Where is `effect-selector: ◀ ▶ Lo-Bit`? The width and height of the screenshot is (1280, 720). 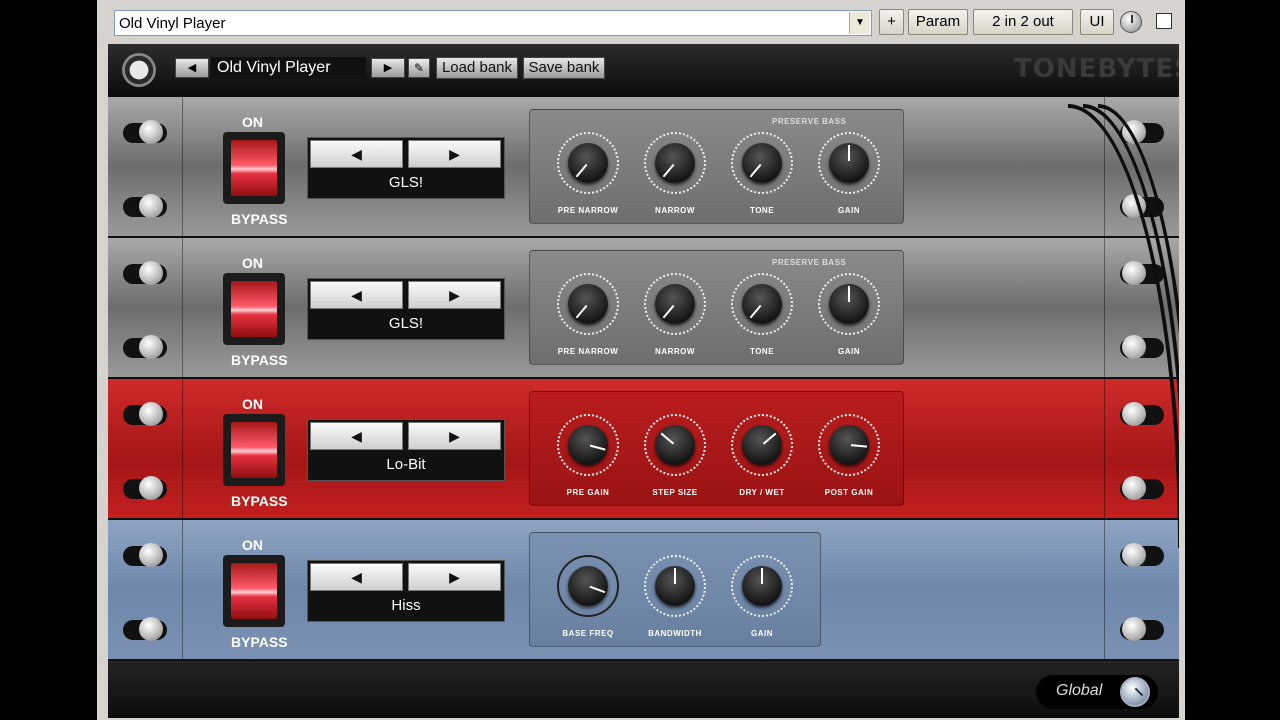
effect-selector: ◀ ▶ Lo-Bit is located at coordinates (406, 450).